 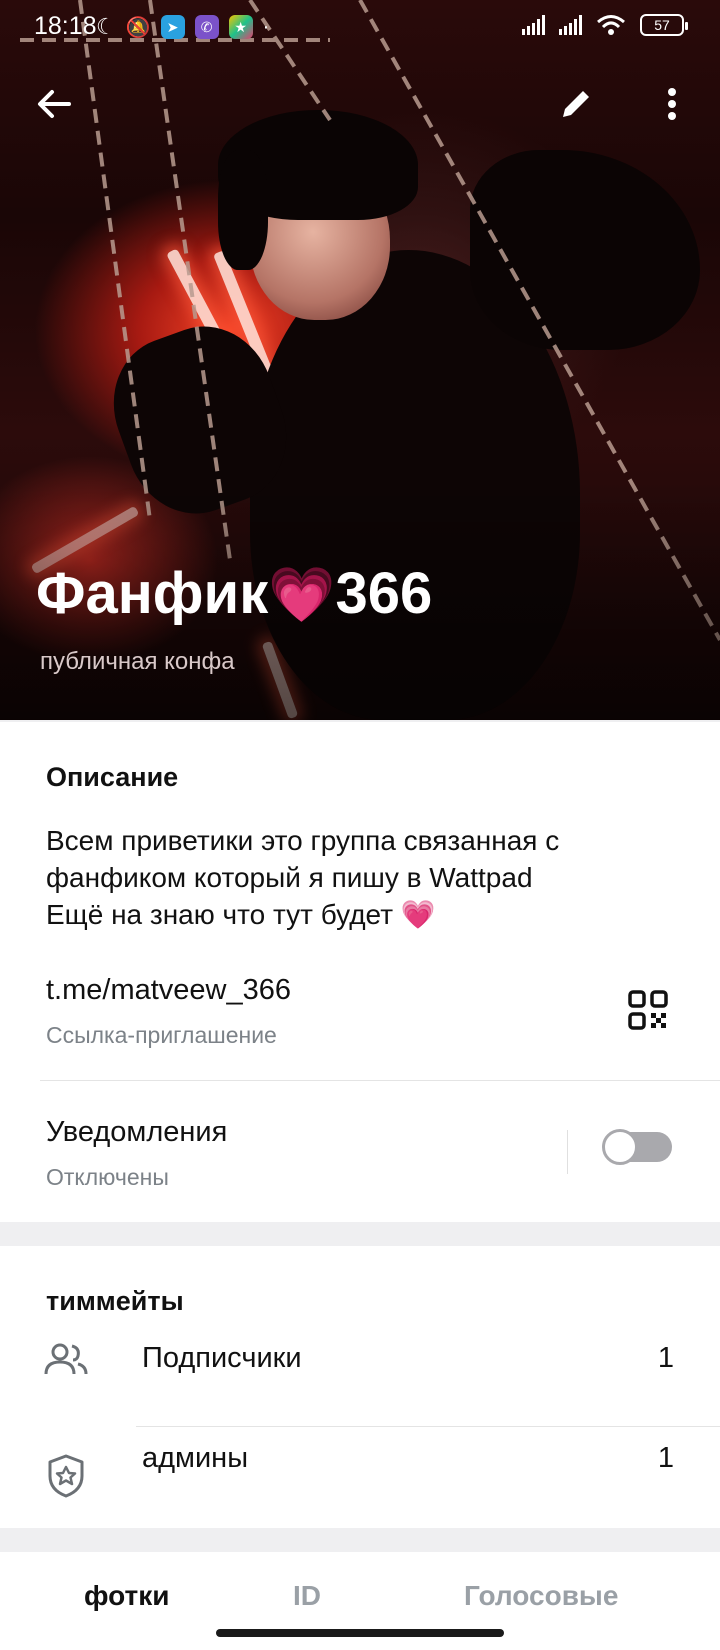 I want to click on group-title-suffix: 366, so click(x=384, y=593).